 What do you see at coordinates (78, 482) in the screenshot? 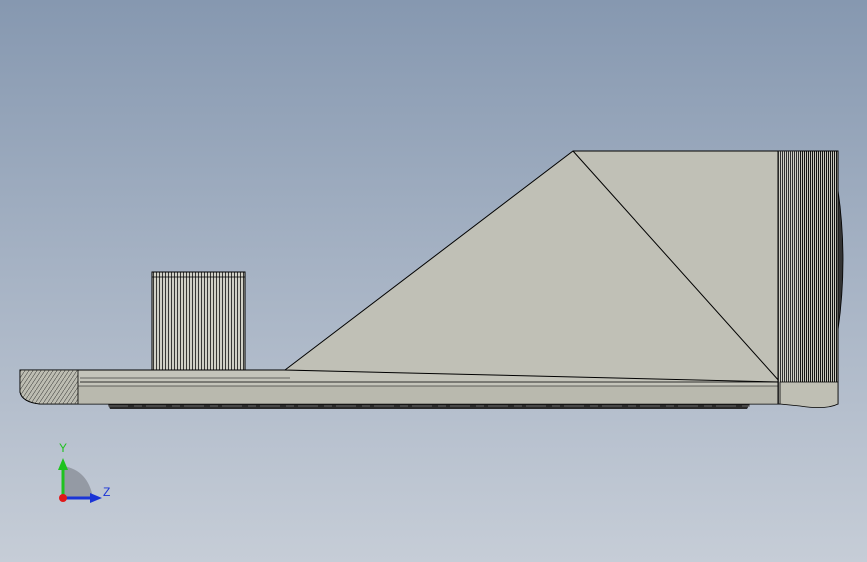
I see `triad-xy-plane-shading` at bounding box center [78, 482].